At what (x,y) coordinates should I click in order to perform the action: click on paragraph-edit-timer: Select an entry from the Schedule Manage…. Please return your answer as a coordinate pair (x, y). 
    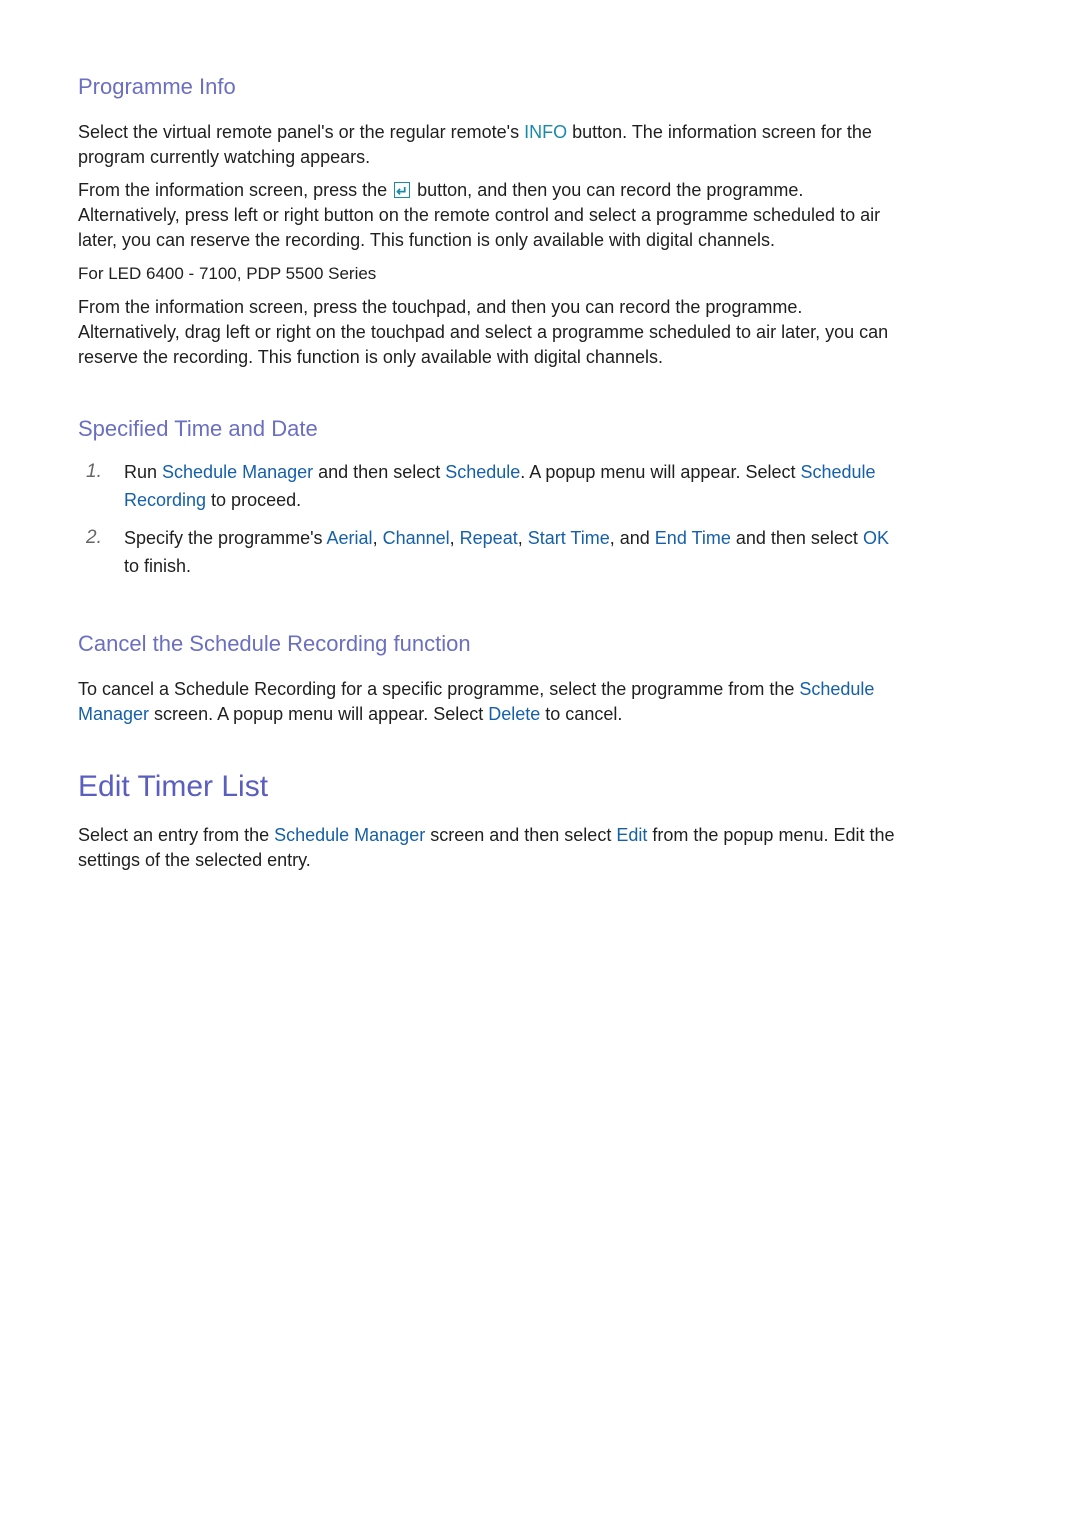
    Looking at the image, I should click on (543, 848).